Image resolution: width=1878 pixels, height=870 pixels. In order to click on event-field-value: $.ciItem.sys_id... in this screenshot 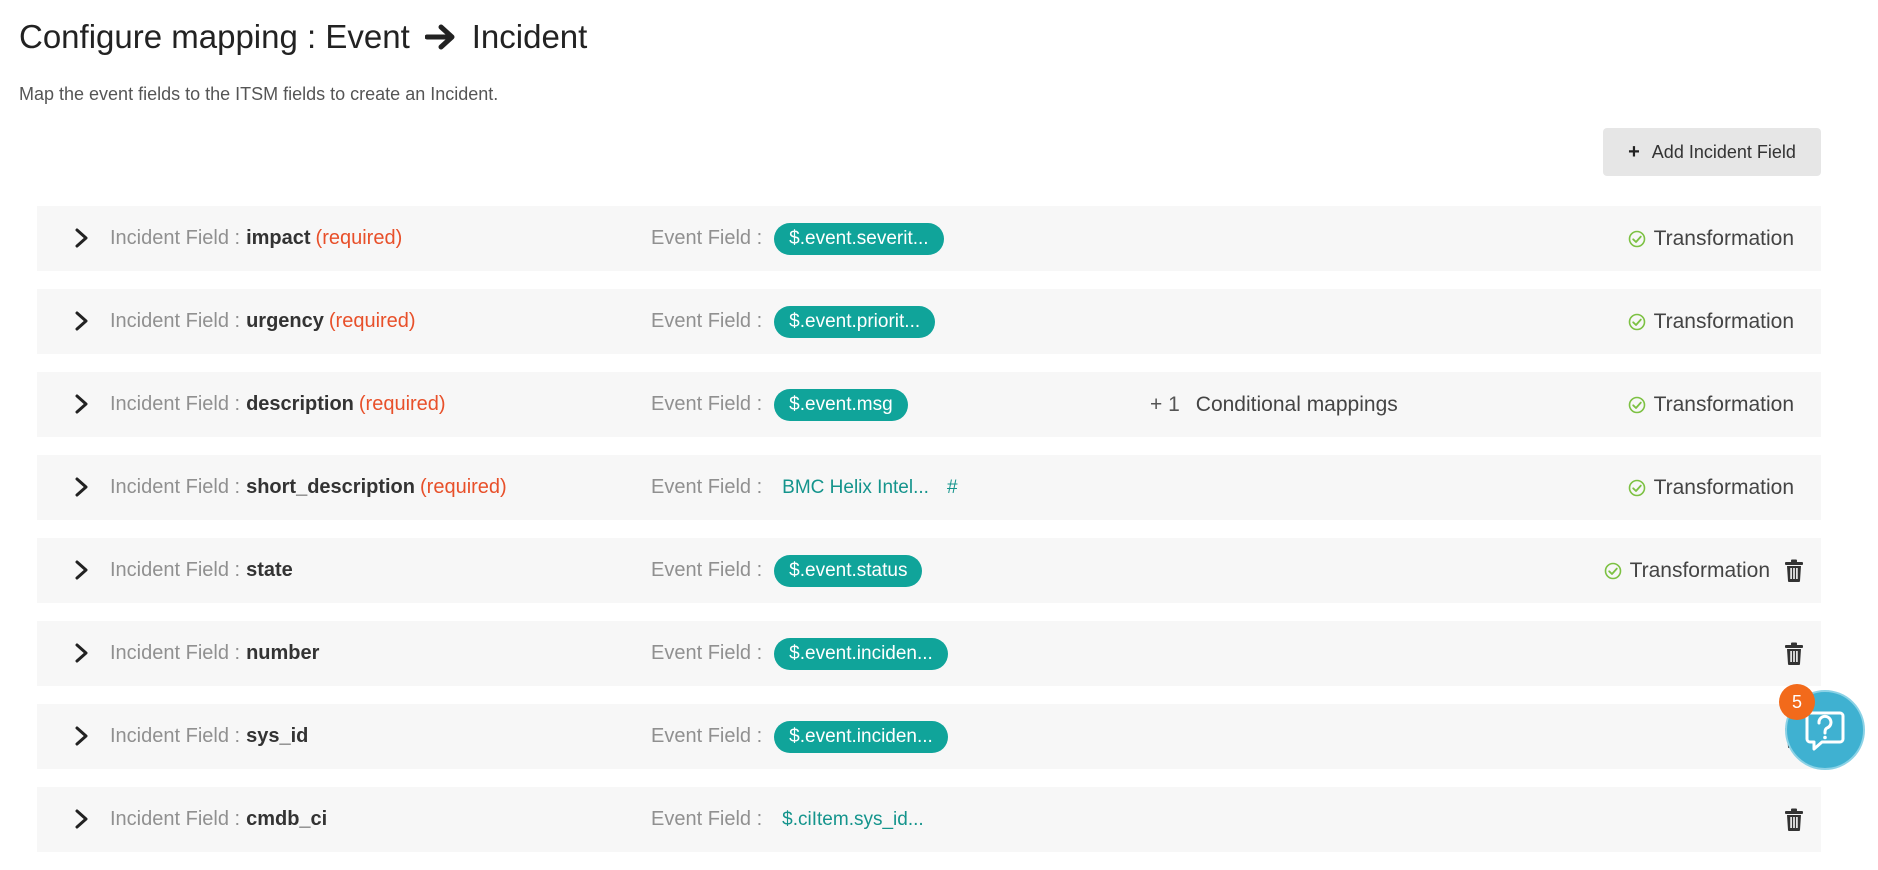, I will do `click(853, 820)`.